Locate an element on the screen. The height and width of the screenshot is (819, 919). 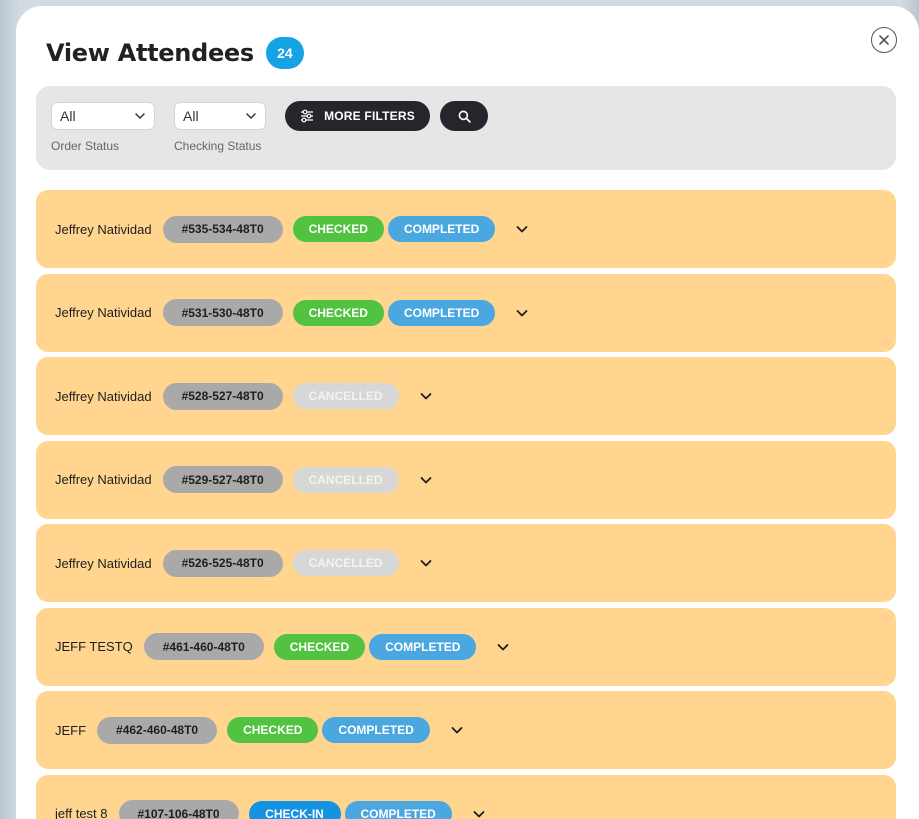
order-number-badge: #461-460-48T0 is located at coordinates (203, 646).